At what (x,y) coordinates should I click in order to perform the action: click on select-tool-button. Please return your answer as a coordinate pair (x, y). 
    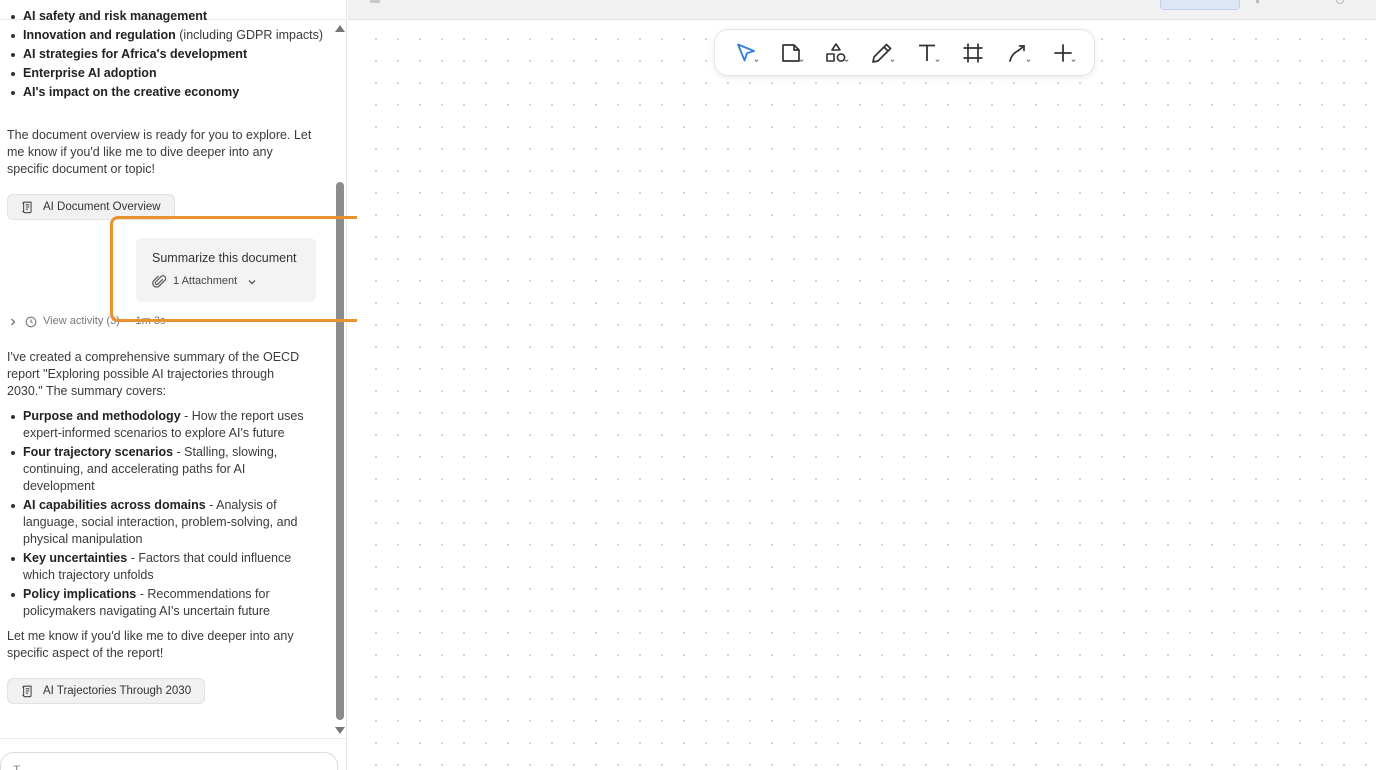
    Looking at the image, I should click on (746, 53).